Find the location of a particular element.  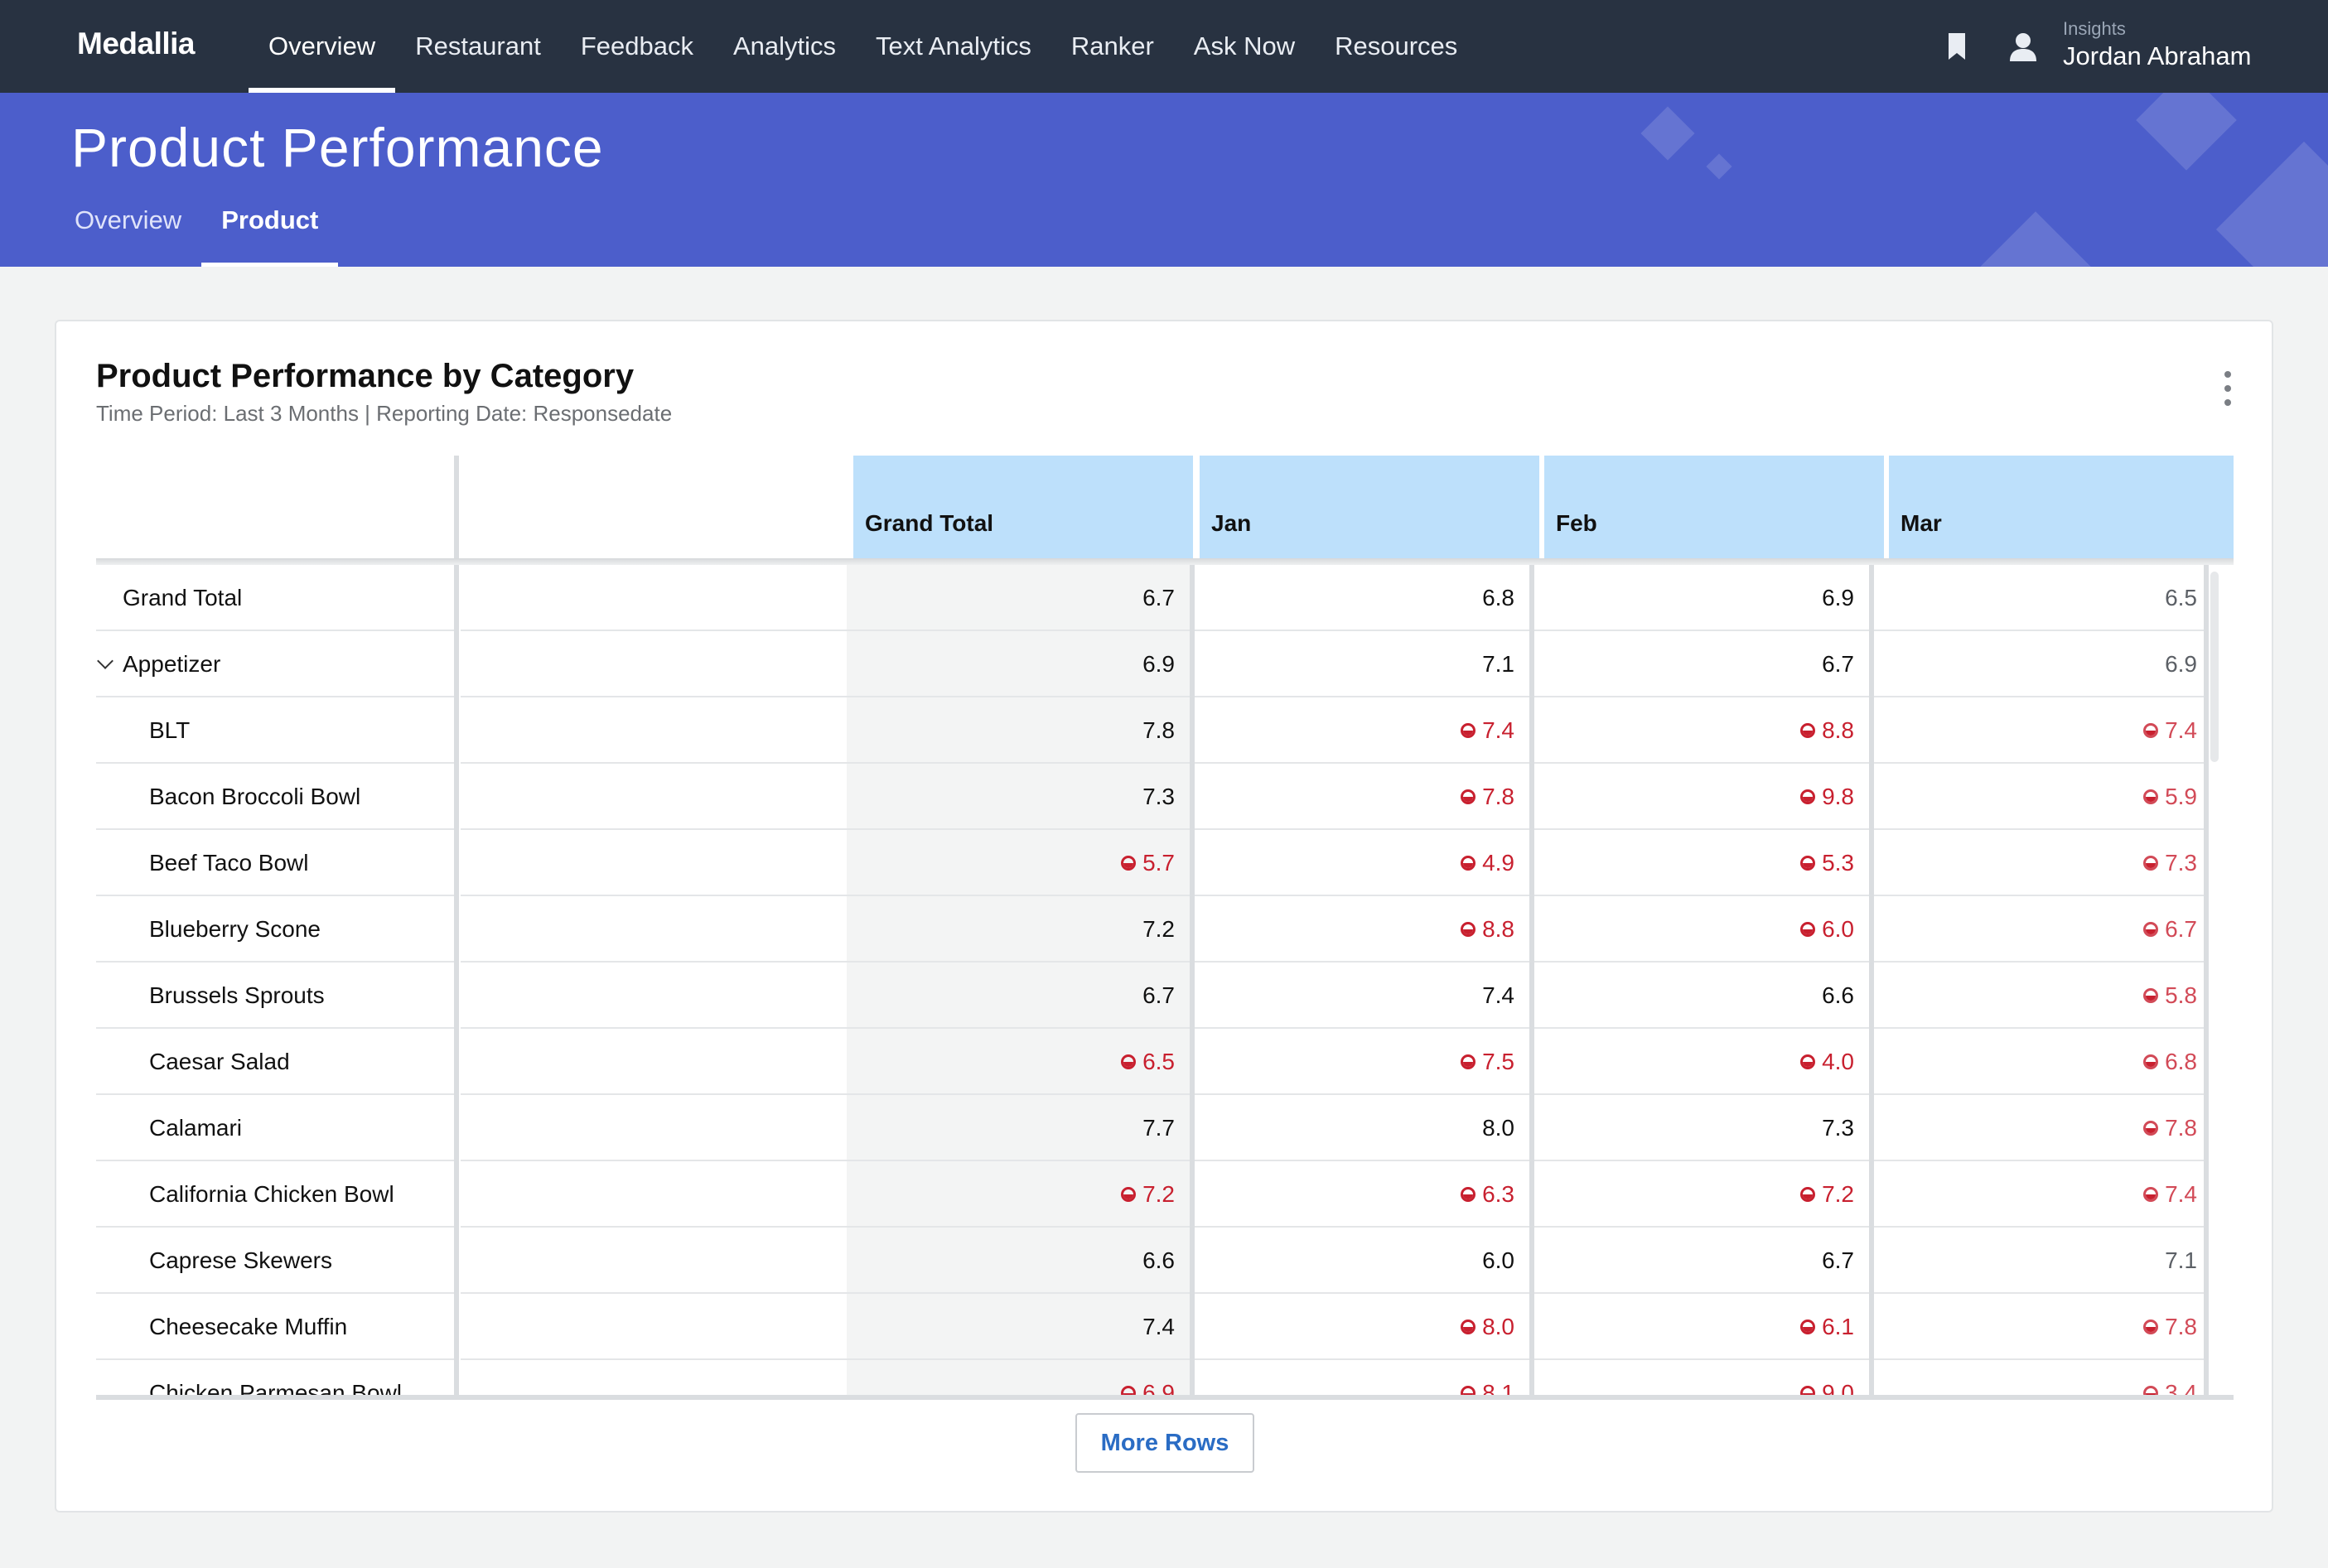

nav-feedback: Feedback is located at coordinates (637, 46).